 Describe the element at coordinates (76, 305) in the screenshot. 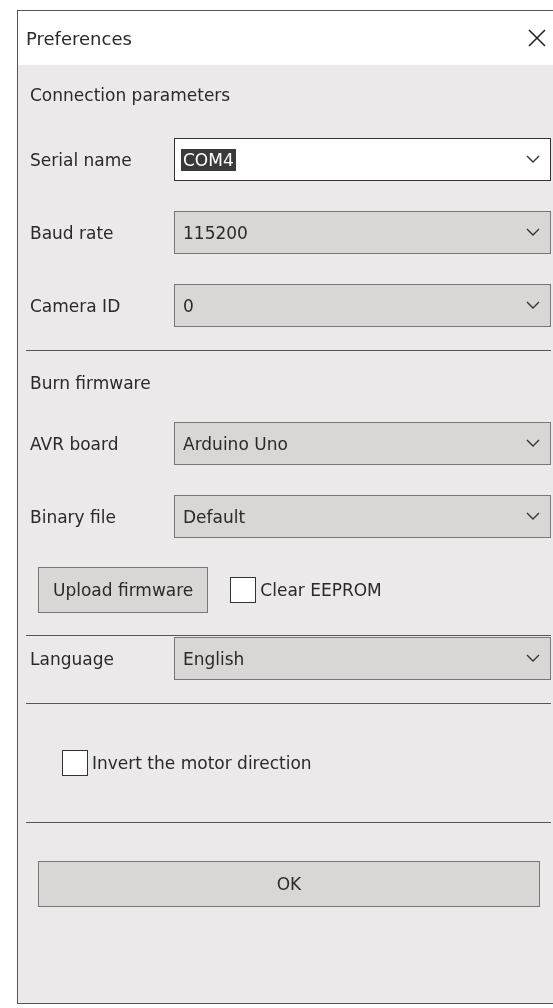

I see `field-label: Camera ID` at that location.